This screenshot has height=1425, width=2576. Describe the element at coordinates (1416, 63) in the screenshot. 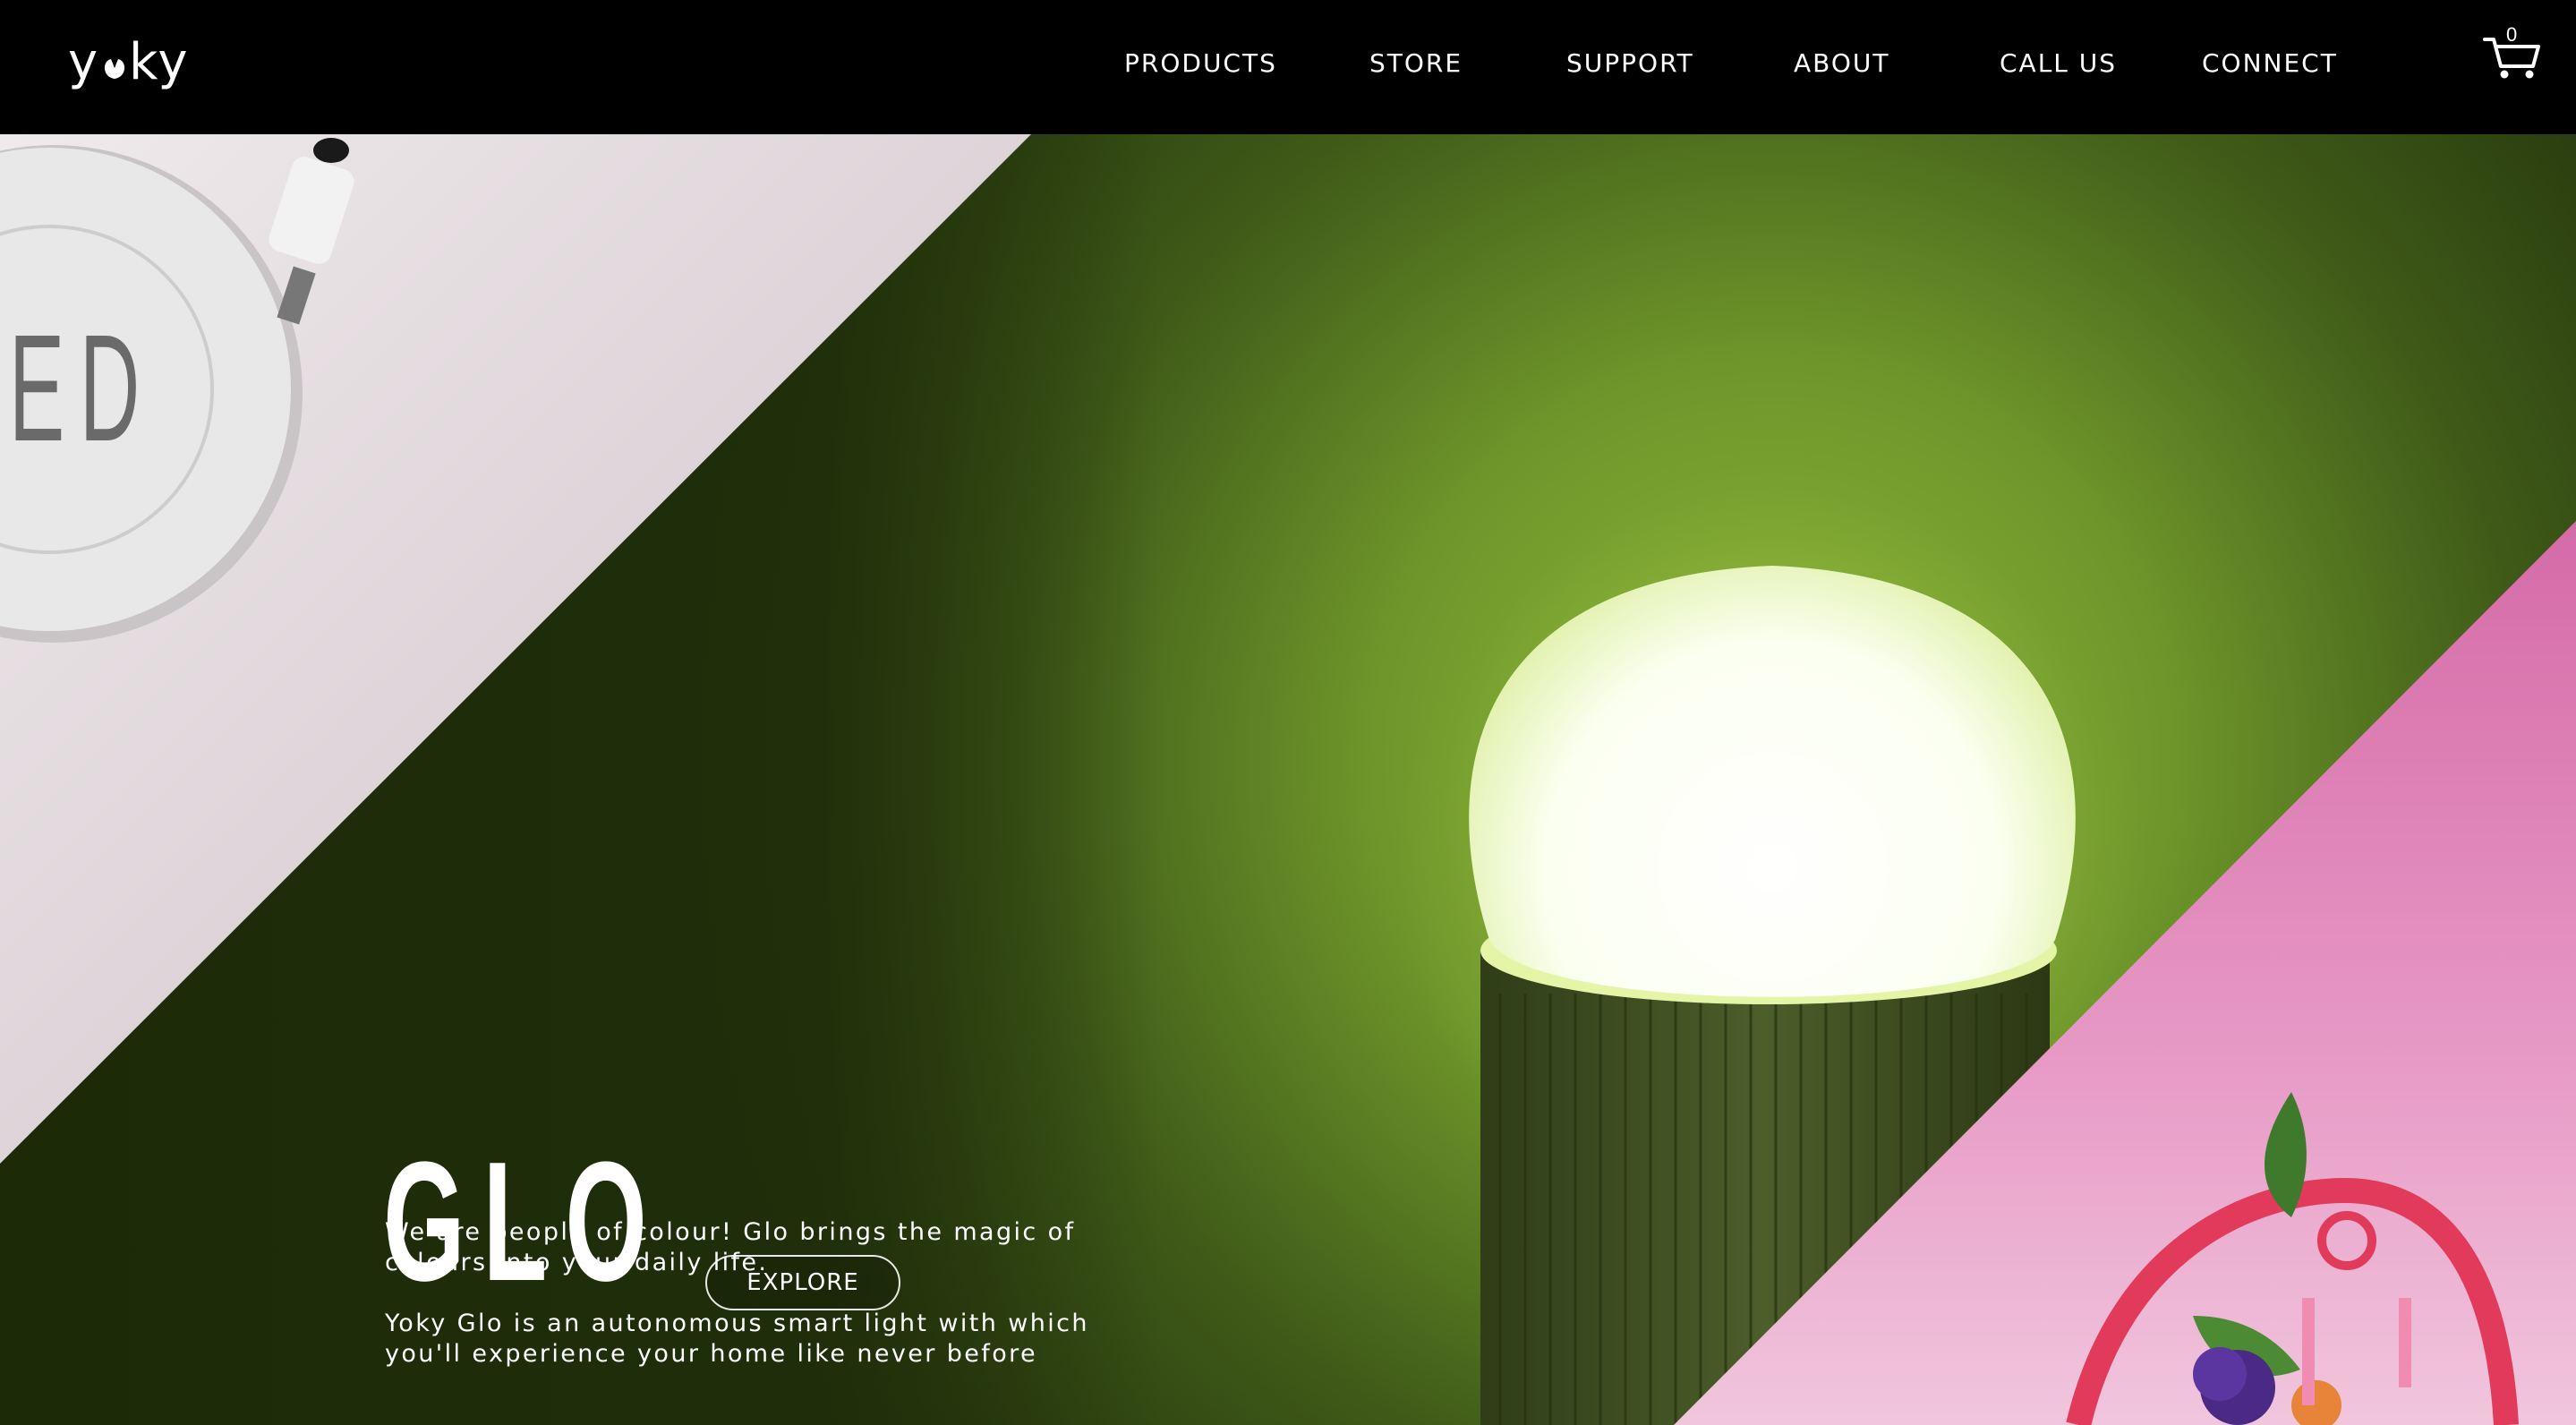

I see `nav-store: STORE` at that location.